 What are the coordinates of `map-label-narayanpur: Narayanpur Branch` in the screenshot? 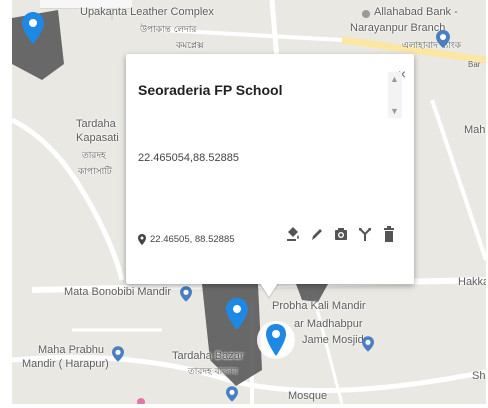 It's located at (398, 28).